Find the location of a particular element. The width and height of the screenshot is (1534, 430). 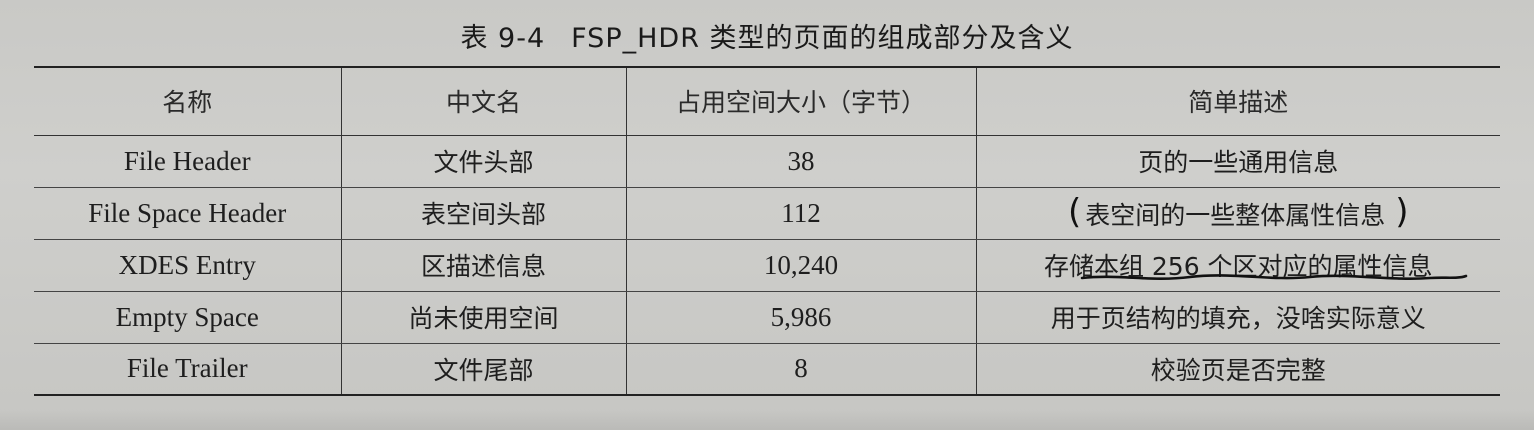

cell-size: 38 is located at coordinates (801, 161).